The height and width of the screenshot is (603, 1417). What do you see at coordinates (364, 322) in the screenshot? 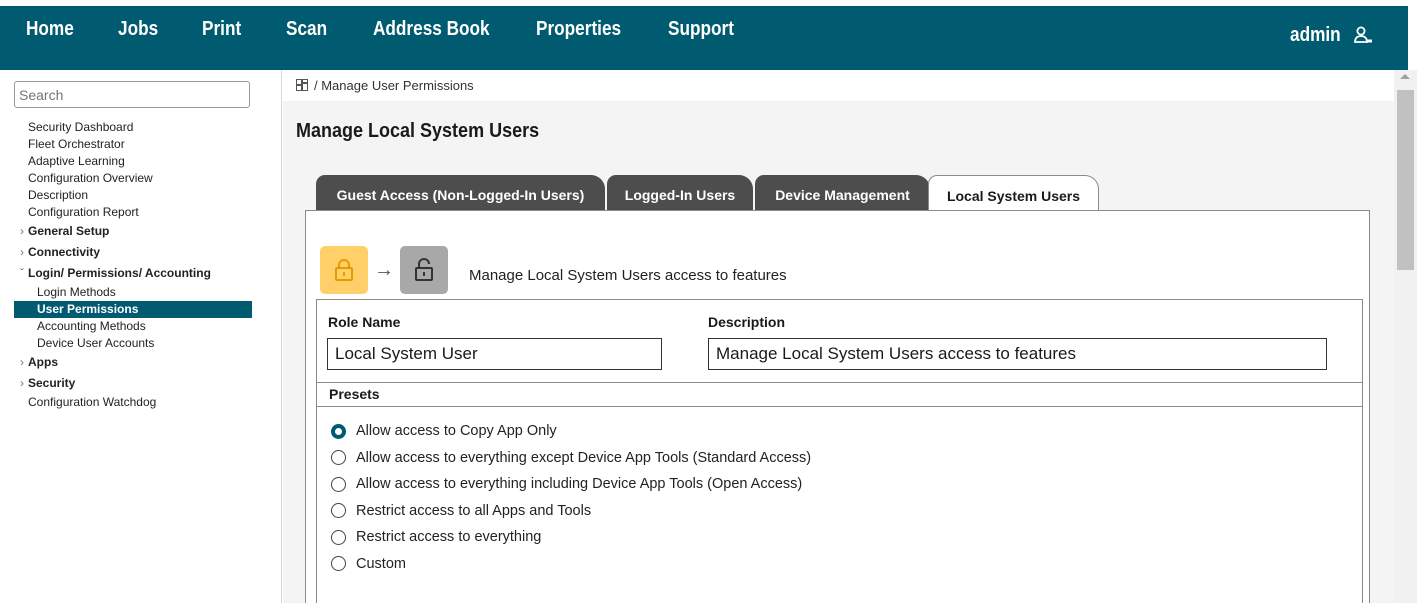
I see `role-name-label: Role Name` at bounding box center [364, 322].